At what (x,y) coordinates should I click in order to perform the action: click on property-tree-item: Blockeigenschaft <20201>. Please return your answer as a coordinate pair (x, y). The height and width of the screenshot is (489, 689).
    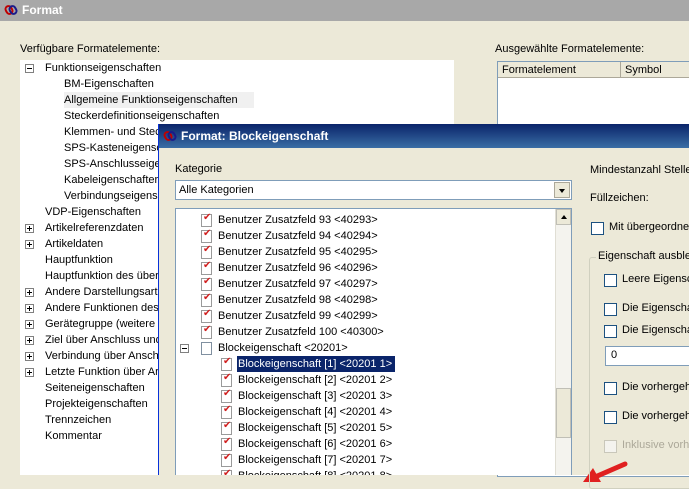
    Looking at the image, I should click on (284, 348).